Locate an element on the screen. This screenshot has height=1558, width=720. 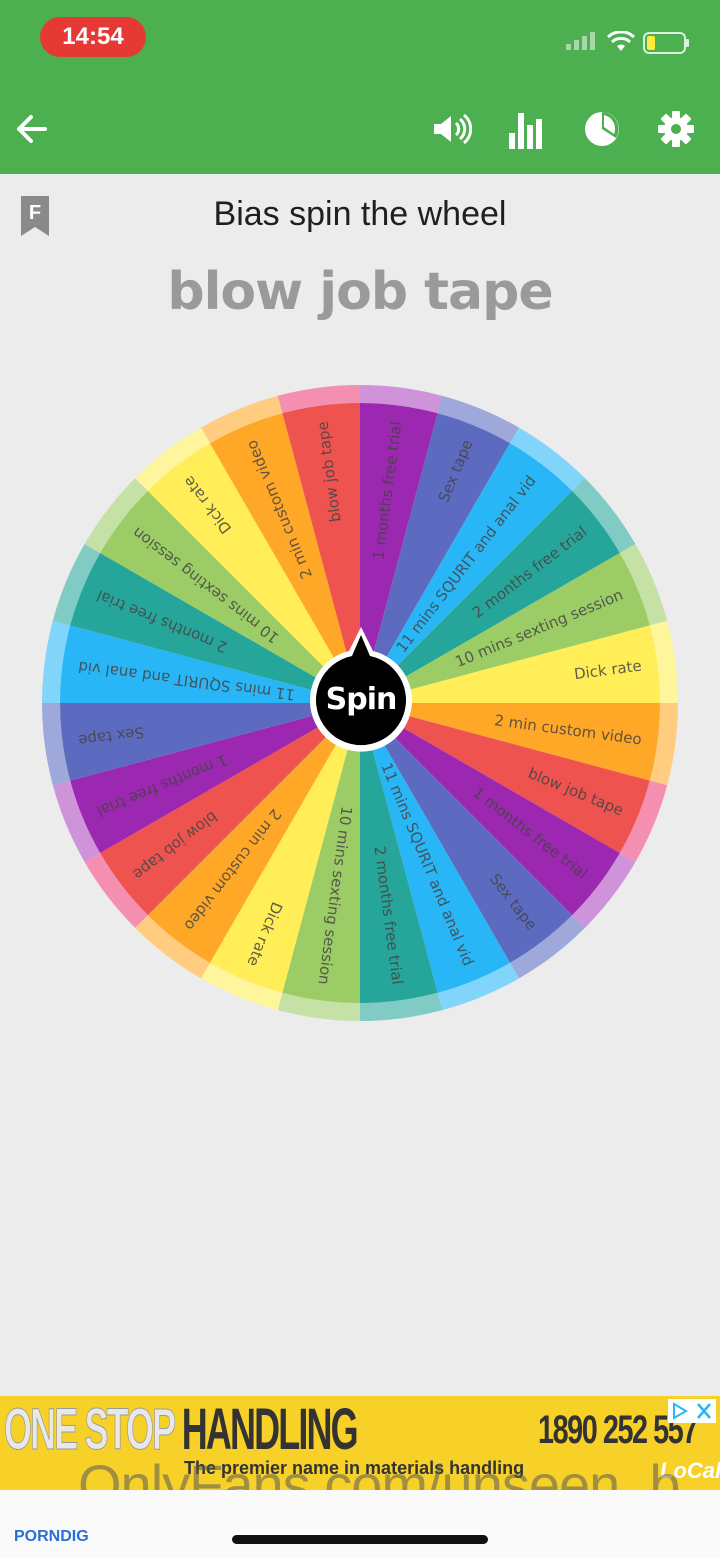
gear-icon is located at coordinates (676, 129).